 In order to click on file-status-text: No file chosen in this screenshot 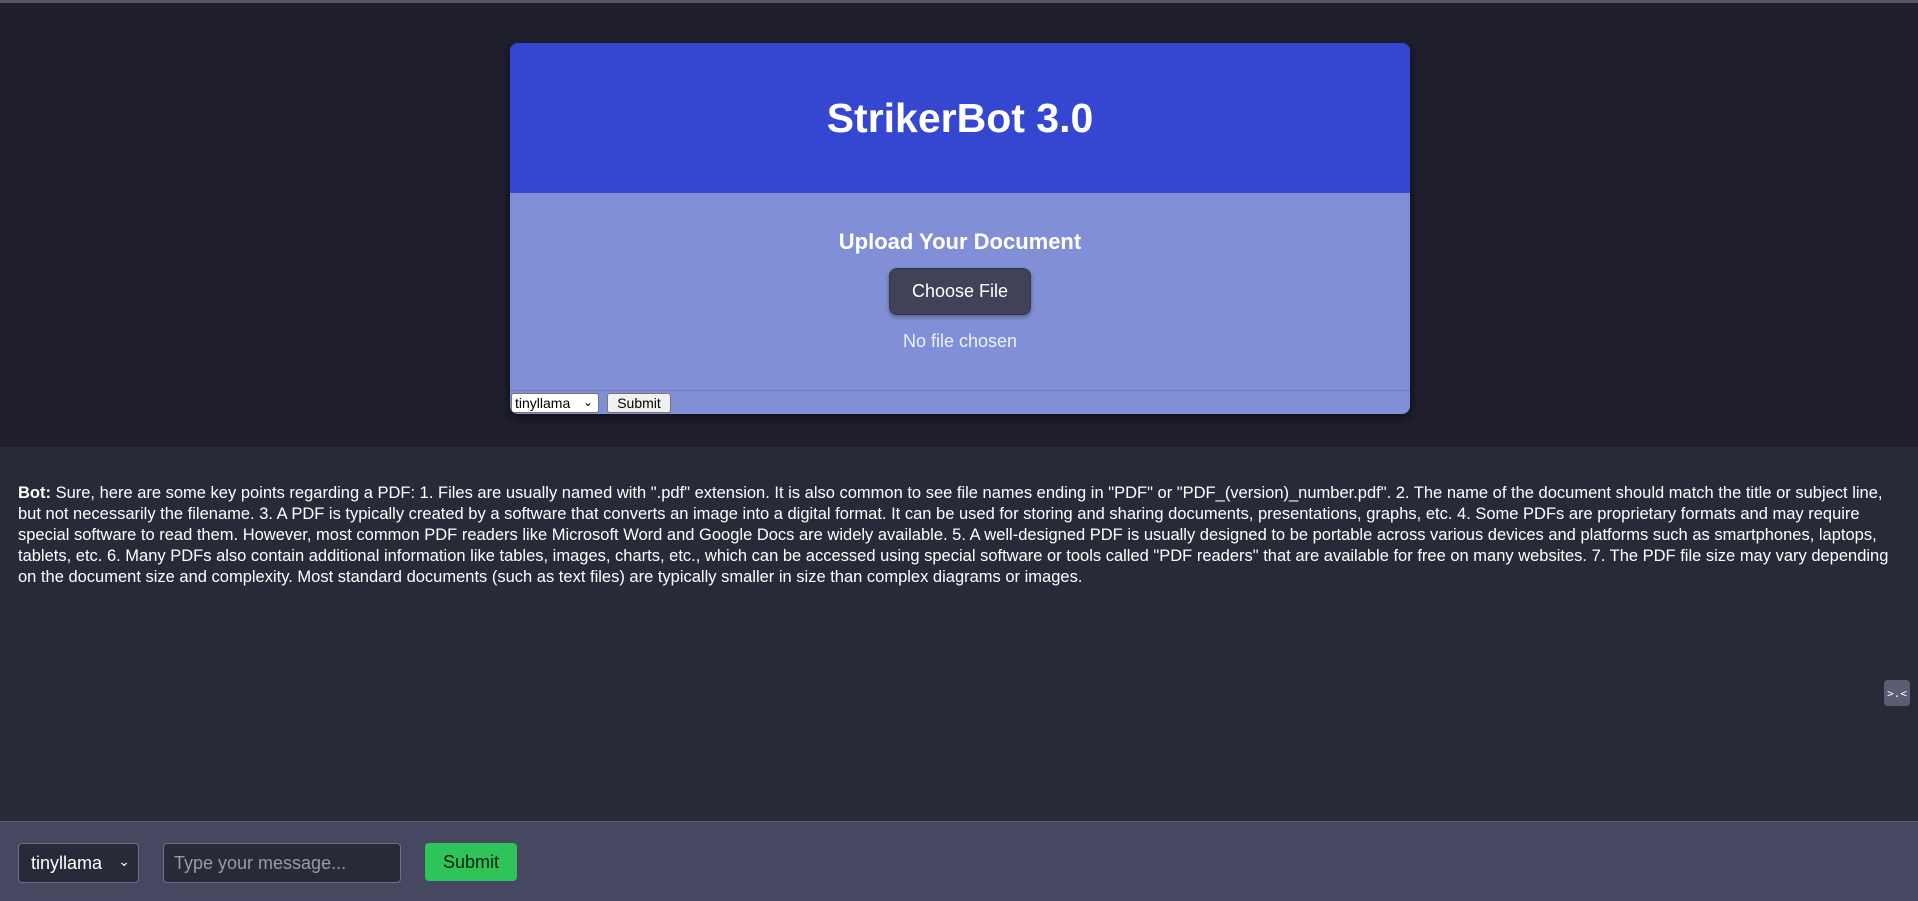, I will do `click(960, 341)`.